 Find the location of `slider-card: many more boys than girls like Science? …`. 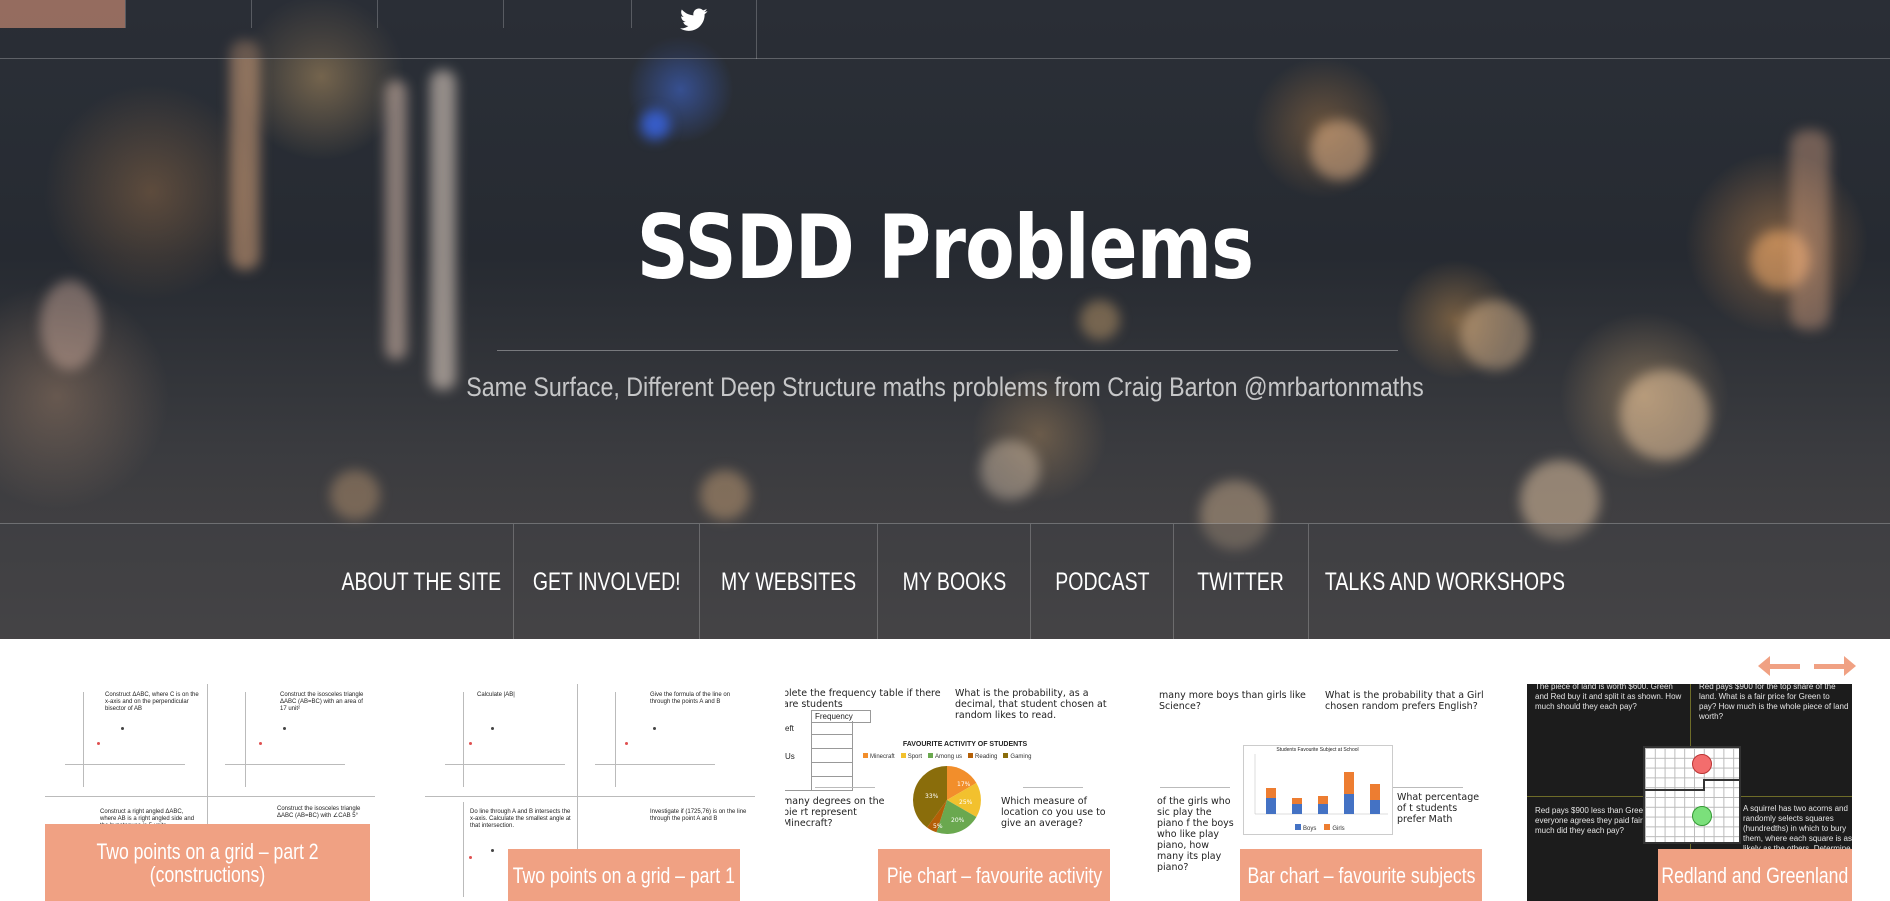

slider-card: many more boys than girls like Science? … is located at coordinates (1320, 792).